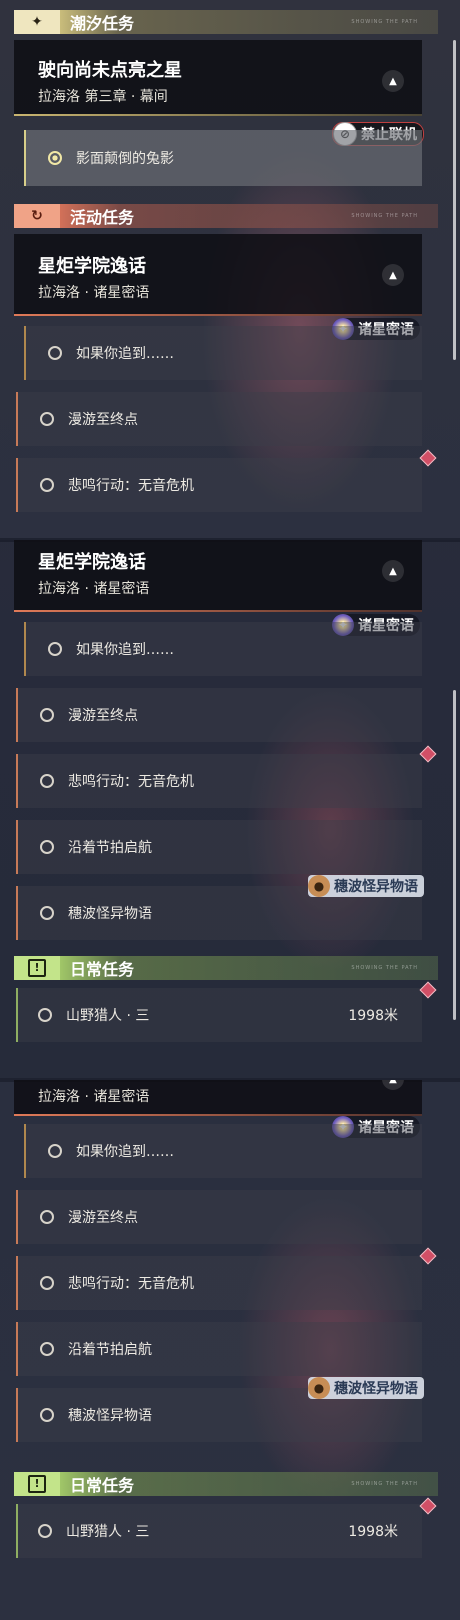 This screenshot has width=460, height=1620. What do you see at coordinates (223, 158) in the screenshot?
I see `quest-step-selected: 影面颠倒的兔影` at bounding box center [223, 158].